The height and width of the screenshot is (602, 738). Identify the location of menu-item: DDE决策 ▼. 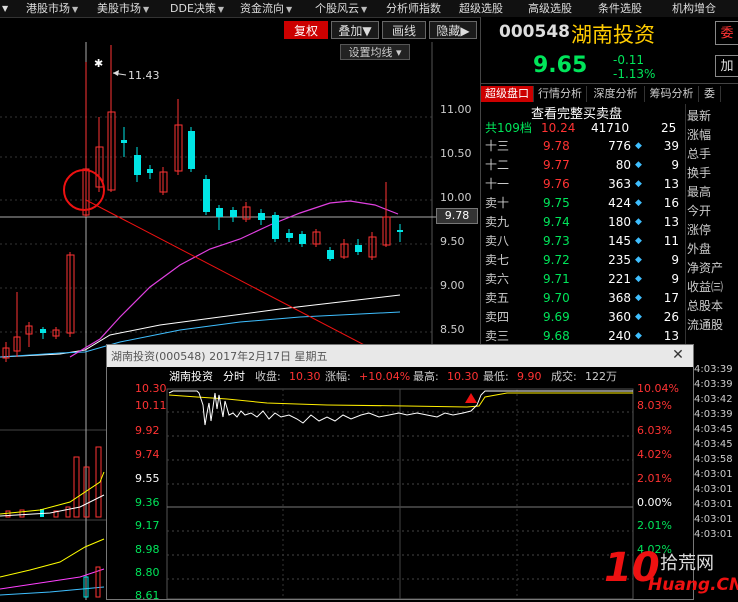
(197, 8).